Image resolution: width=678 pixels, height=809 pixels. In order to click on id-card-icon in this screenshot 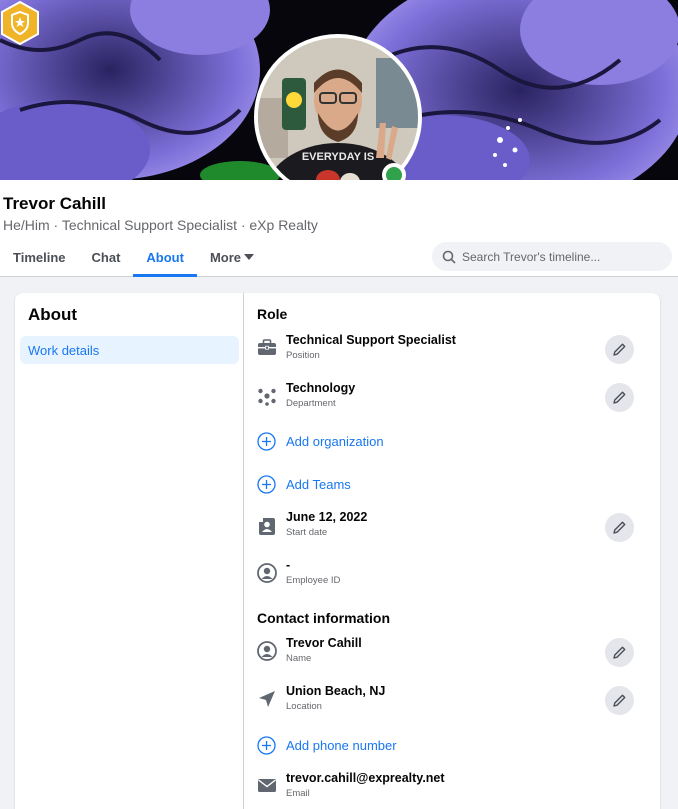, I will do `click(267, 526)`.